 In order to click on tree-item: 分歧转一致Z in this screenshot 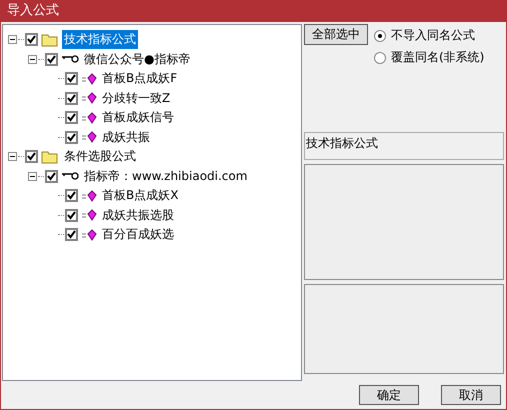, I will do `click(136, 98)`.